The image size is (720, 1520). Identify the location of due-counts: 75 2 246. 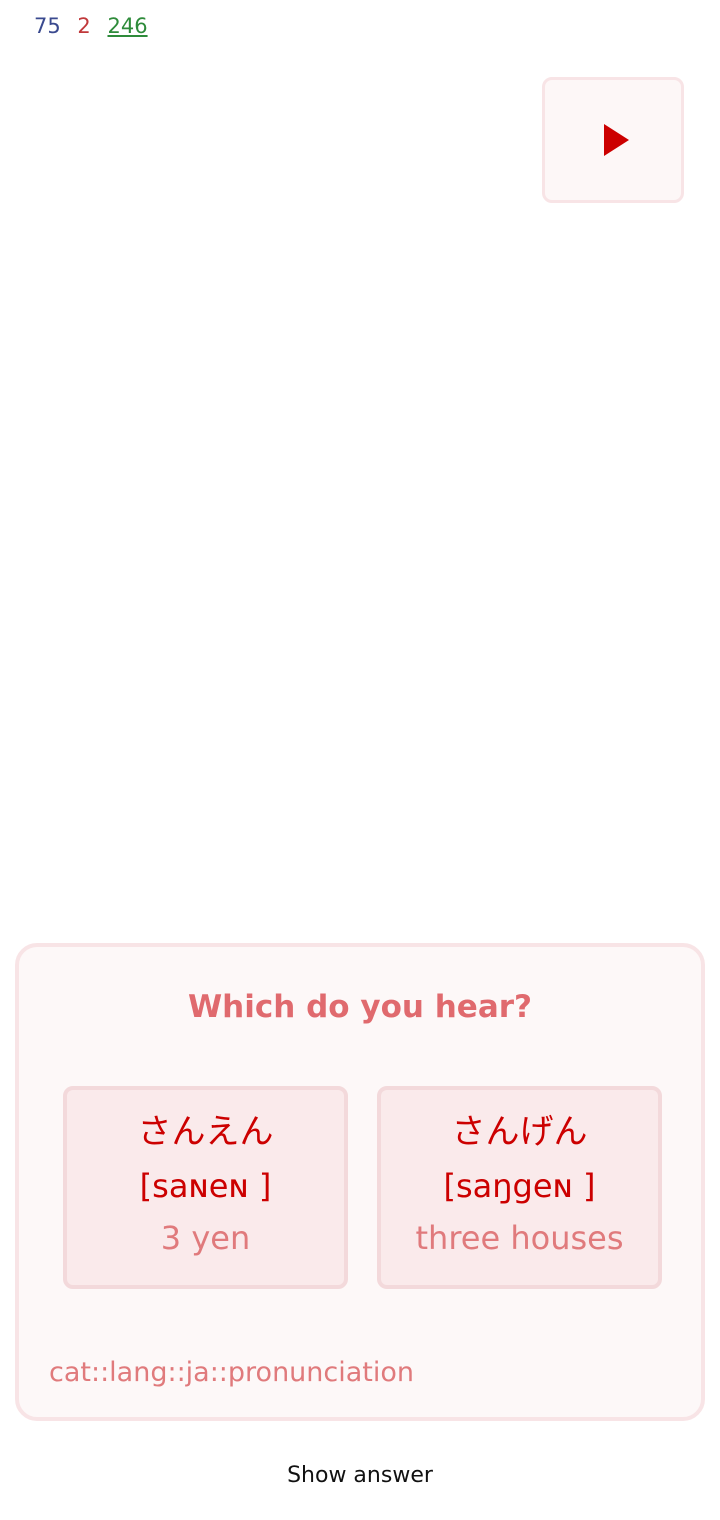
(96, 26).